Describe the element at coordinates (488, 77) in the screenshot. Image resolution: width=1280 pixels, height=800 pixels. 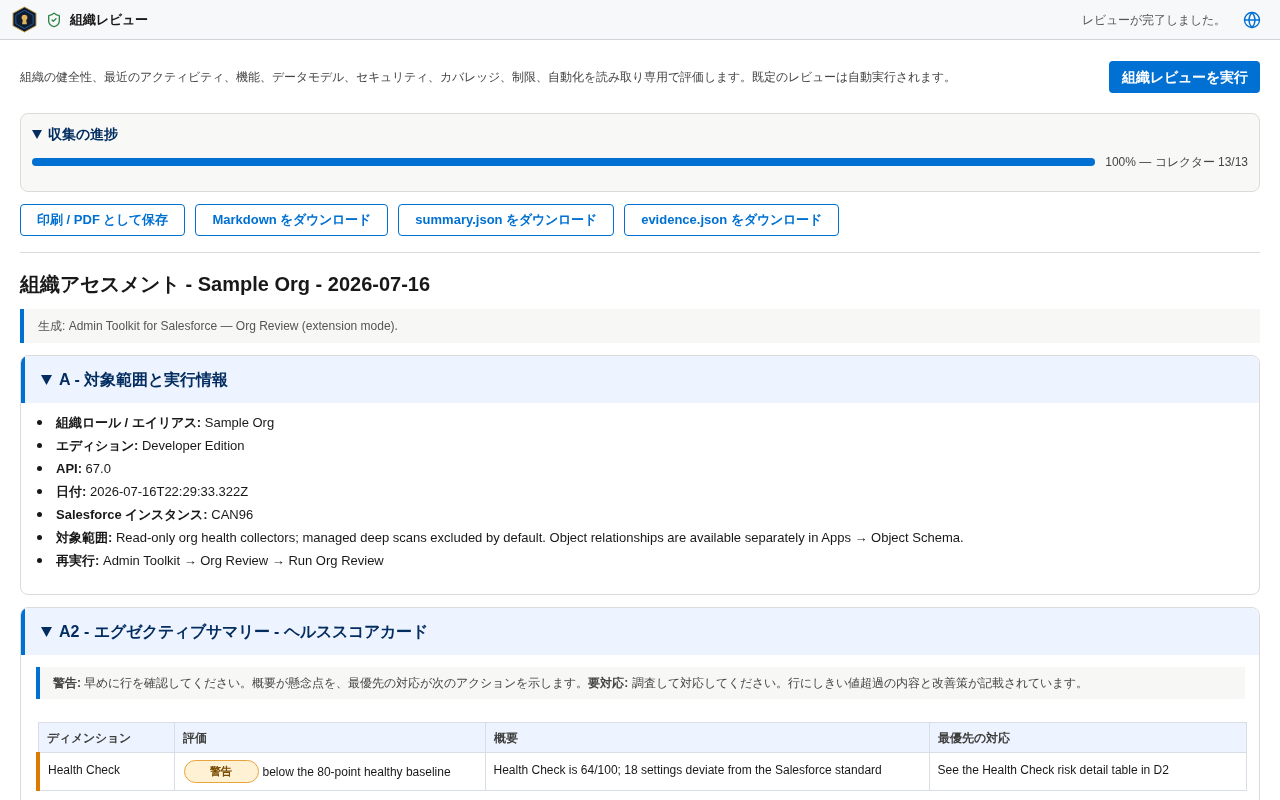
I see `description-text: 組織の健全性、最近のアクティビティ、機能、データモデル、セキュリティ、カバレッジ、制限、自動化を読み取り専用で評価します。既定のレビューは自動実行されます。` at that location.